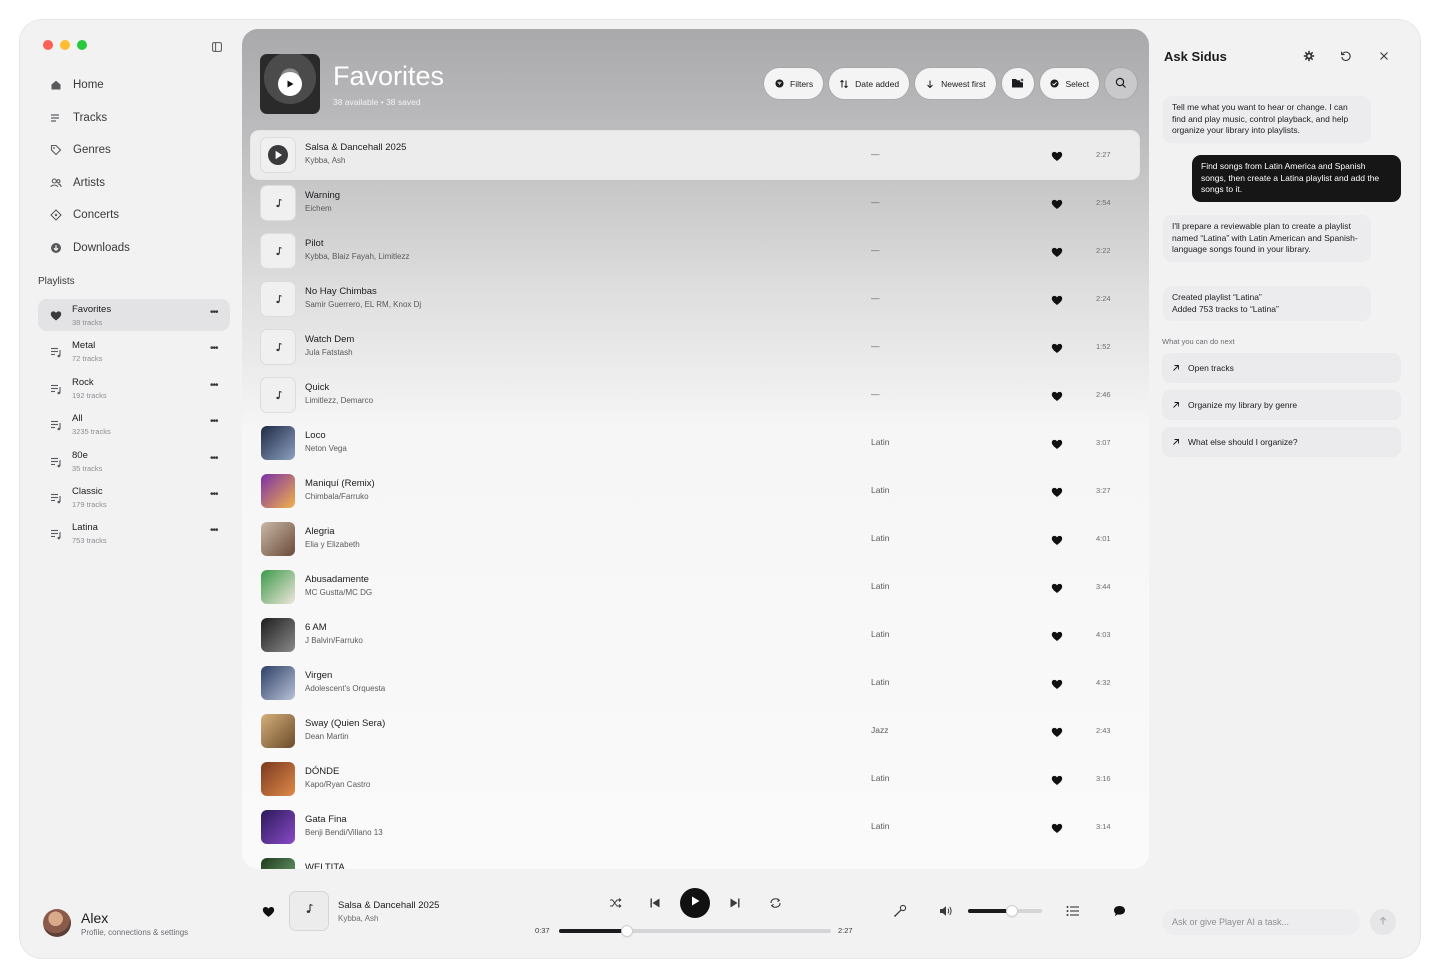  I want to click on zoom-window-button, so click(82, 45).